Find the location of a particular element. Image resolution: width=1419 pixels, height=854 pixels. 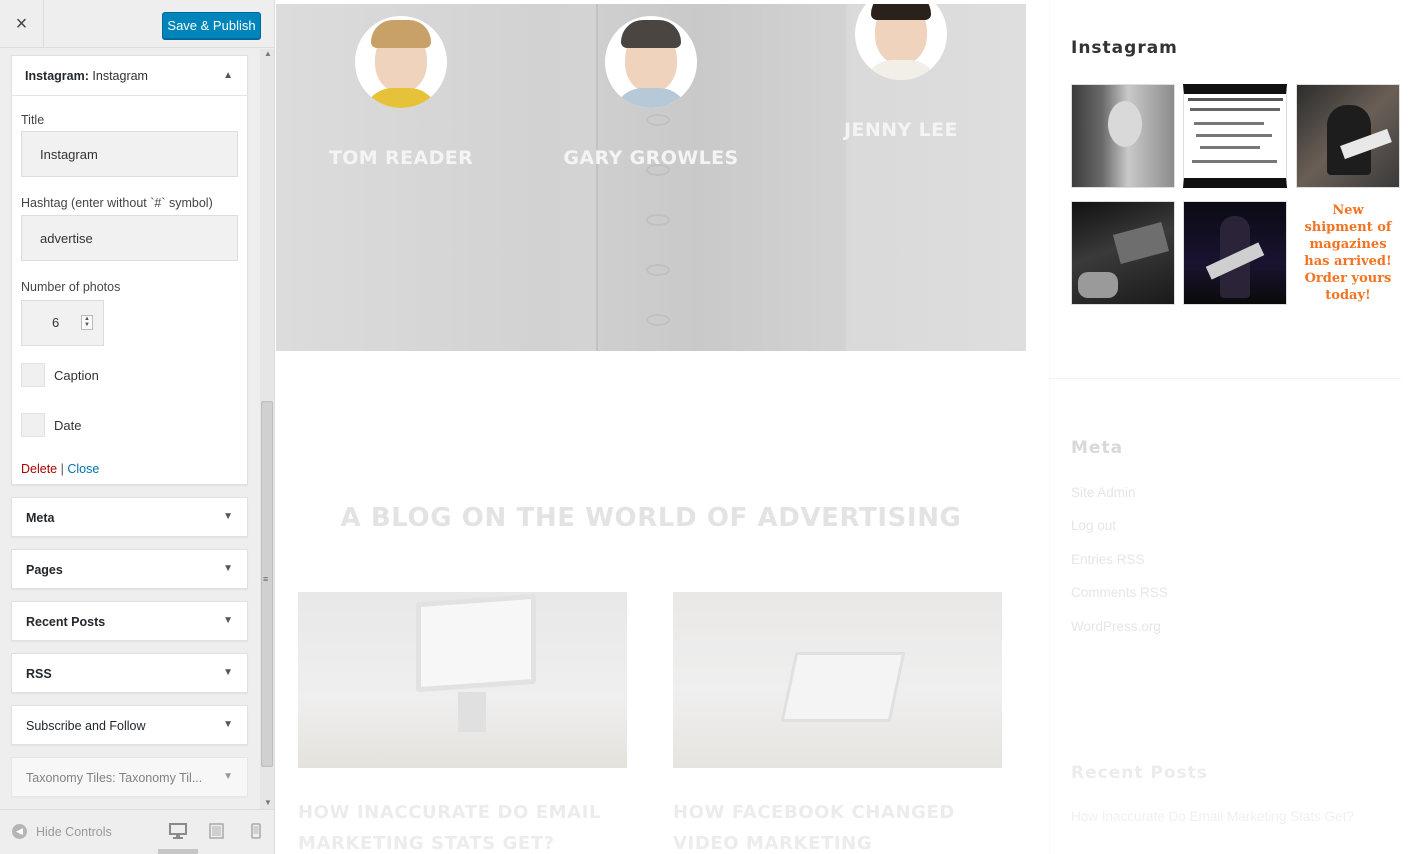

team-member-card: JENNY LEE is located at coordinates (901, 72).